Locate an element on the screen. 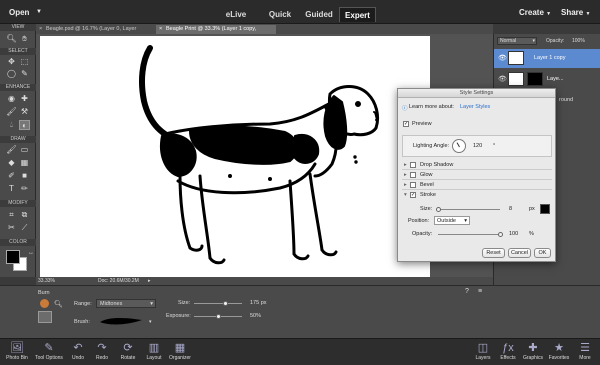 The height and width of the screenshot is (365, 600). zoom-tool-icon: 🔍︎ is located at coordinates (11, 39).